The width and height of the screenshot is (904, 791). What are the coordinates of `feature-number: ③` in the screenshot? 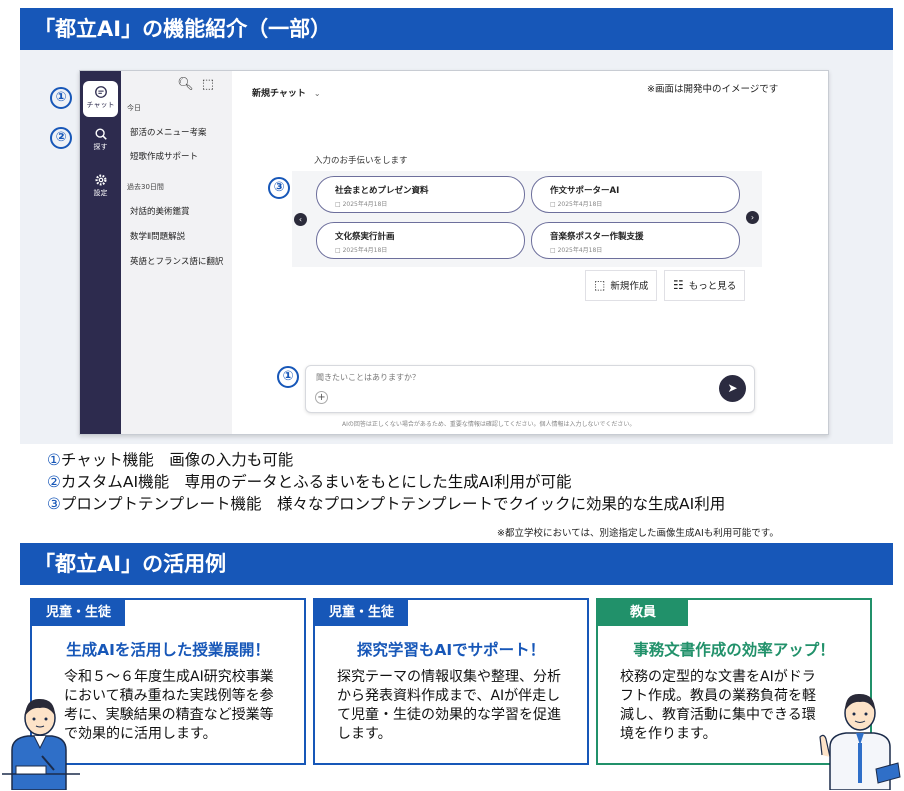 It's located at (54, 504).